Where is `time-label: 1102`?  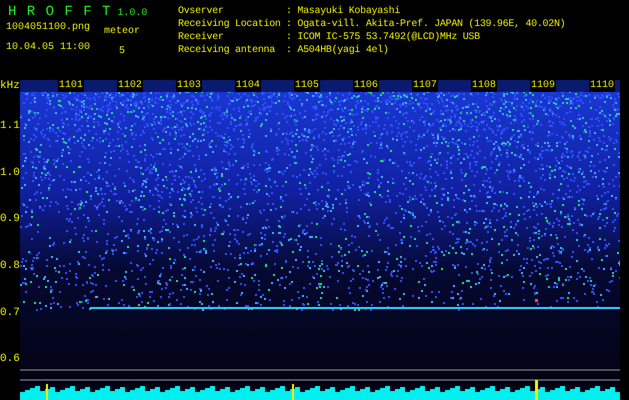 time-label: 1102 is located at coordinates (129, 86).